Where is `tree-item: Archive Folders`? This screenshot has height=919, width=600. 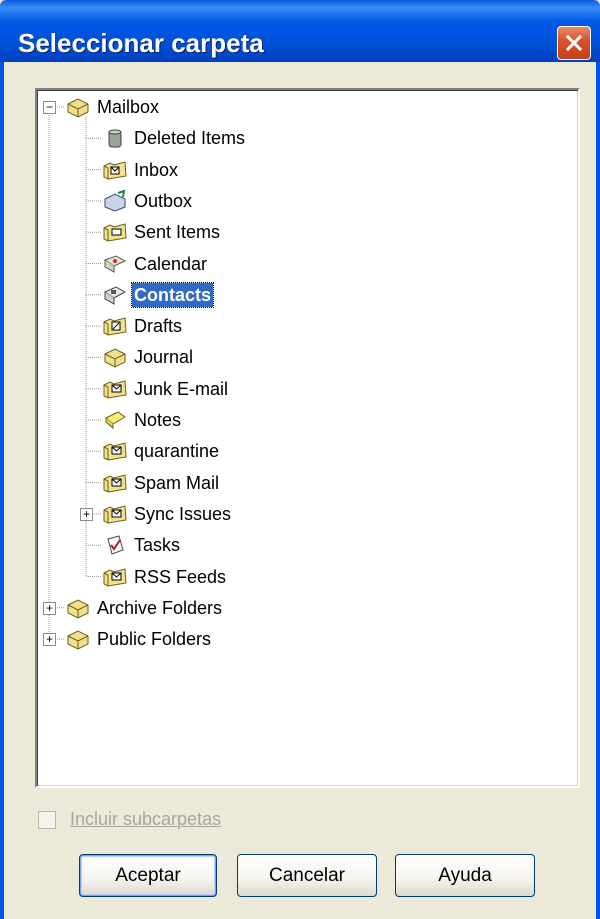
tree-item: Archive Folders is located at coordinates (159, 608).